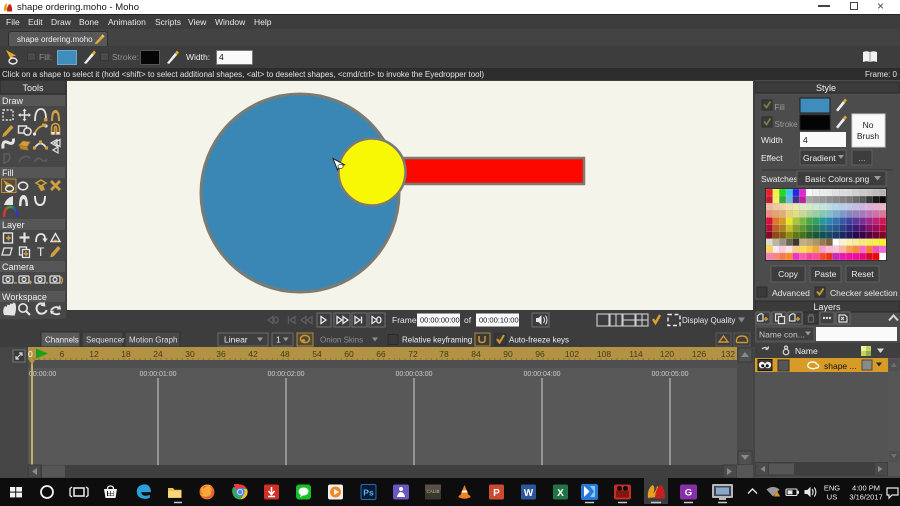 The image size is (900, 506). Describe the element at coordinates (708, 320) in the screenshot. I see `svg-text: Display Quality` at that location.